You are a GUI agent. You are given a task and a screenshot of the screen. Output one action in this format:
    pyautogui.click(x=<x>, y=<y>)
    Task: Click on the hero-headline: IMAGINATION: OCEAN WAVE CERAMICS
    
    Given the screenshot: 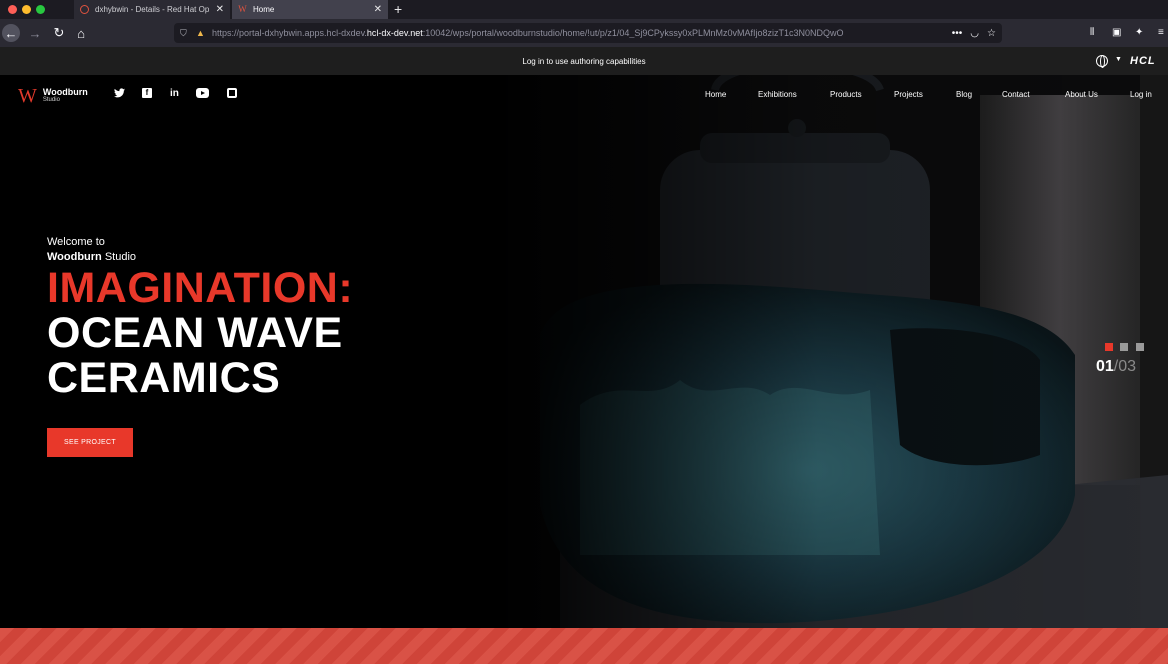 What is the action you would take?
    pyautogui.click(x=200, y=333)
    